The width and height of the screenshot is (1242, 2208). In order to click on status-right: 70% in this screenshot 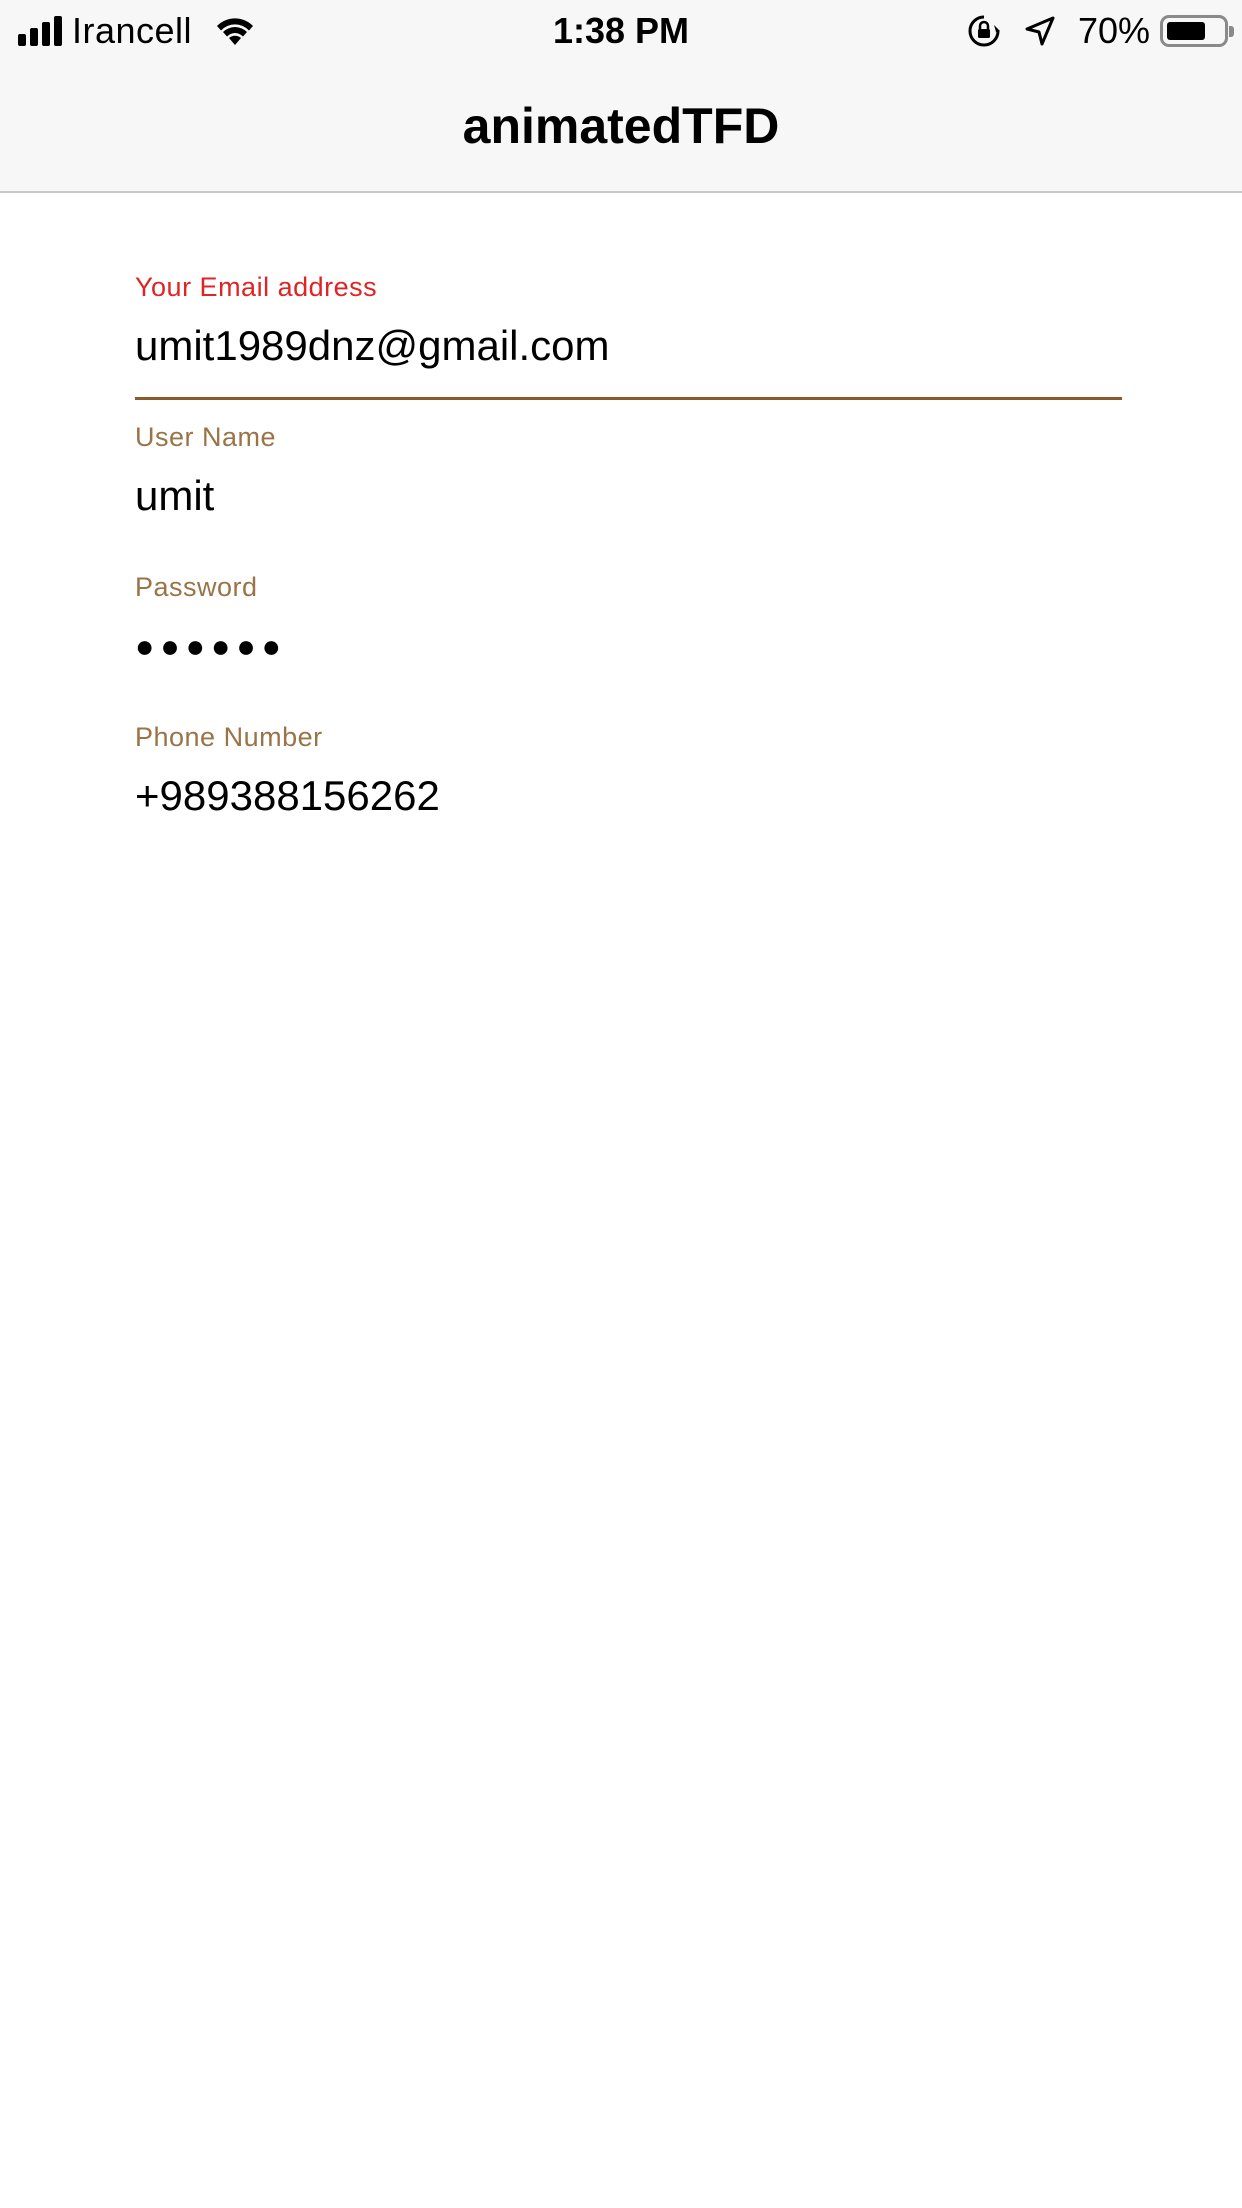, I will do `click(1100, 31)`.